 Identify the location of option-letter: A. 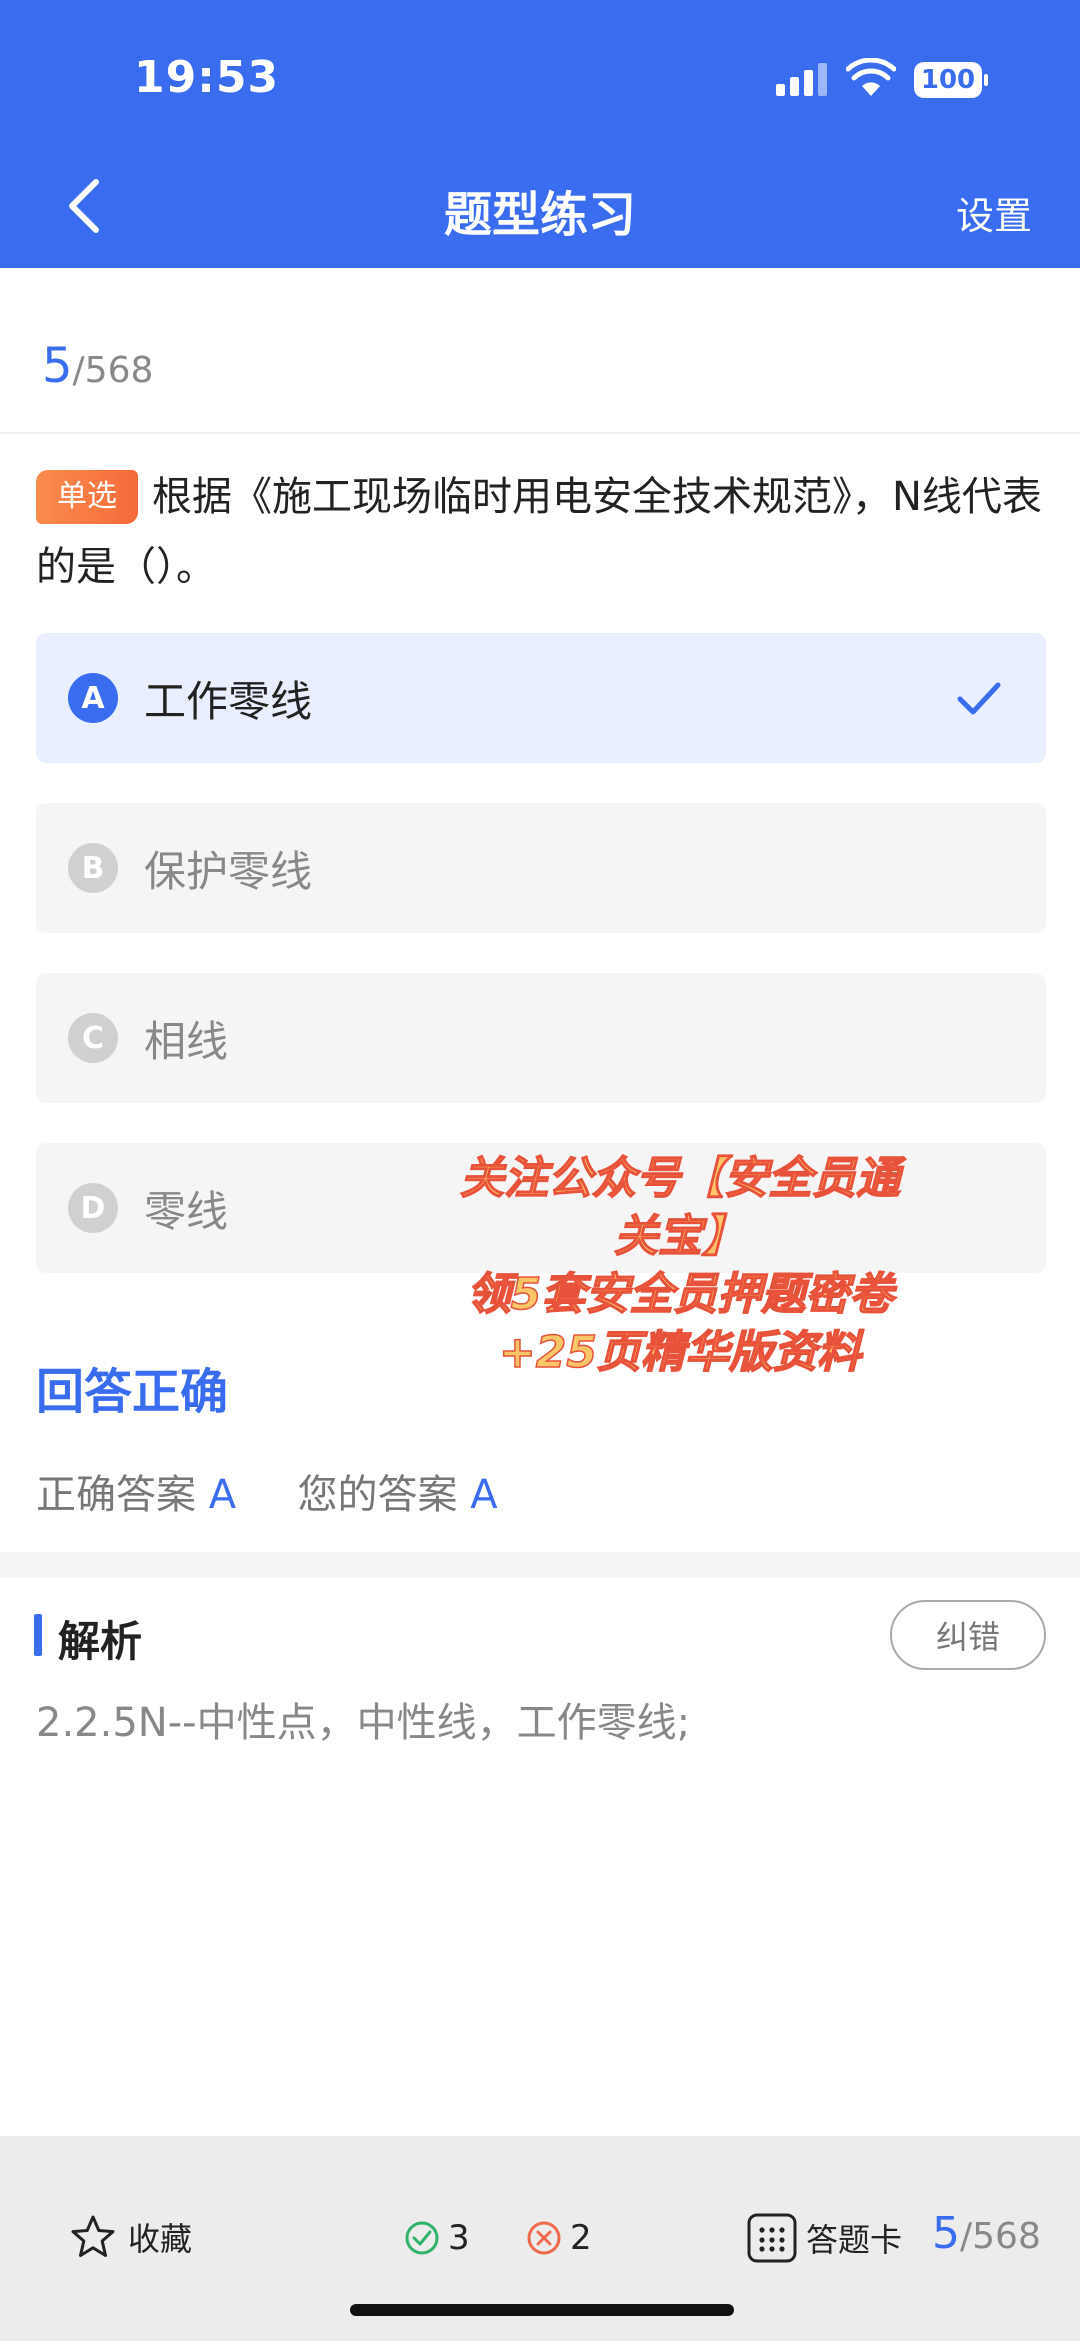
(93, 698).